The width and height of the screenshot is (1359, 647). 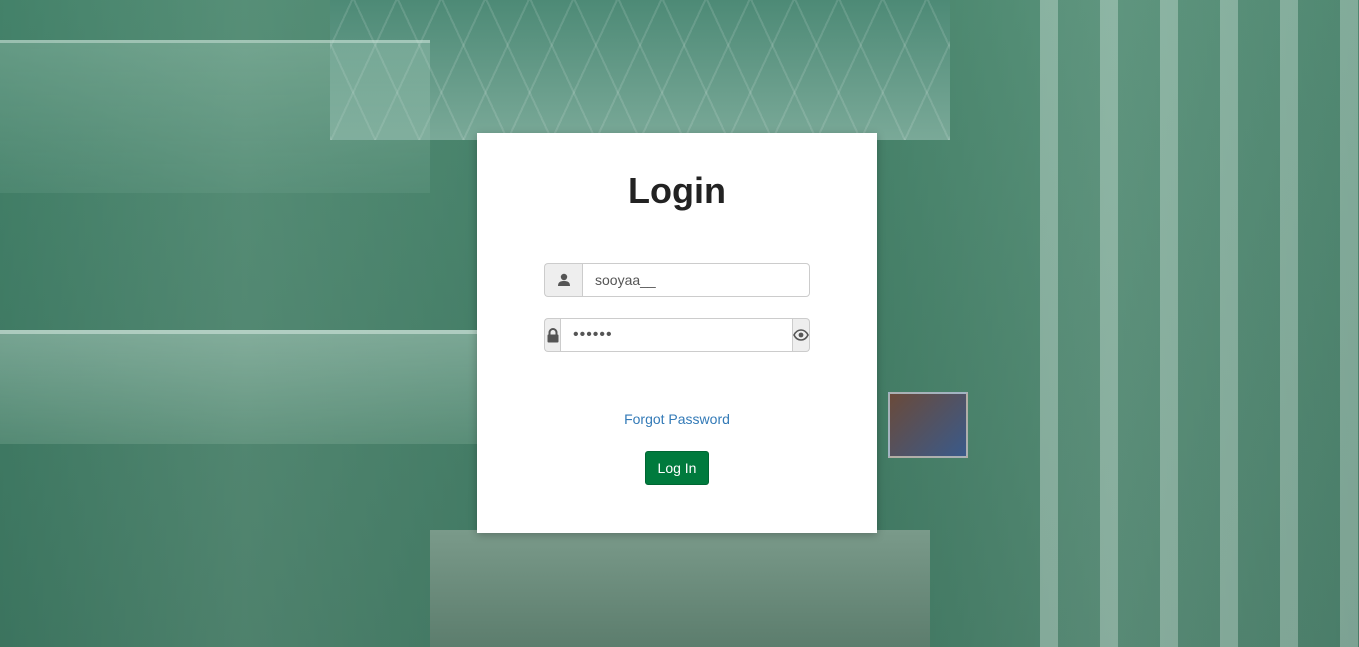 I want to click on eye-icon, so click(x=801, y=335).